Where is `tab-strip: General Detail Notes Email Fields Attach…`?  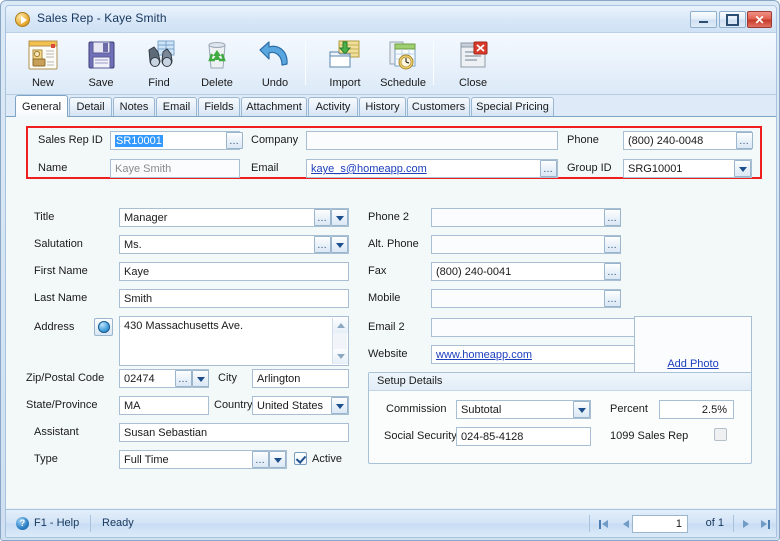 tab-strip: General Detail Notes Email Fields Attach… is located at coordinates (391, 106).